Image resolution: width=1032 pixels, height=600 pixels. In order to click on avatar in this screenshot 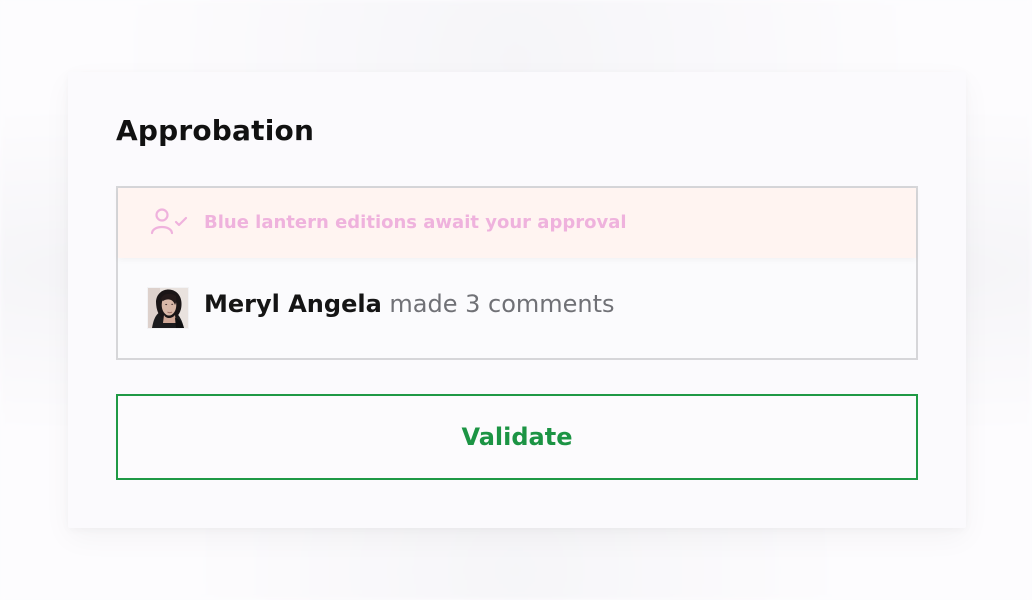, I will do `click(168, 308)`.